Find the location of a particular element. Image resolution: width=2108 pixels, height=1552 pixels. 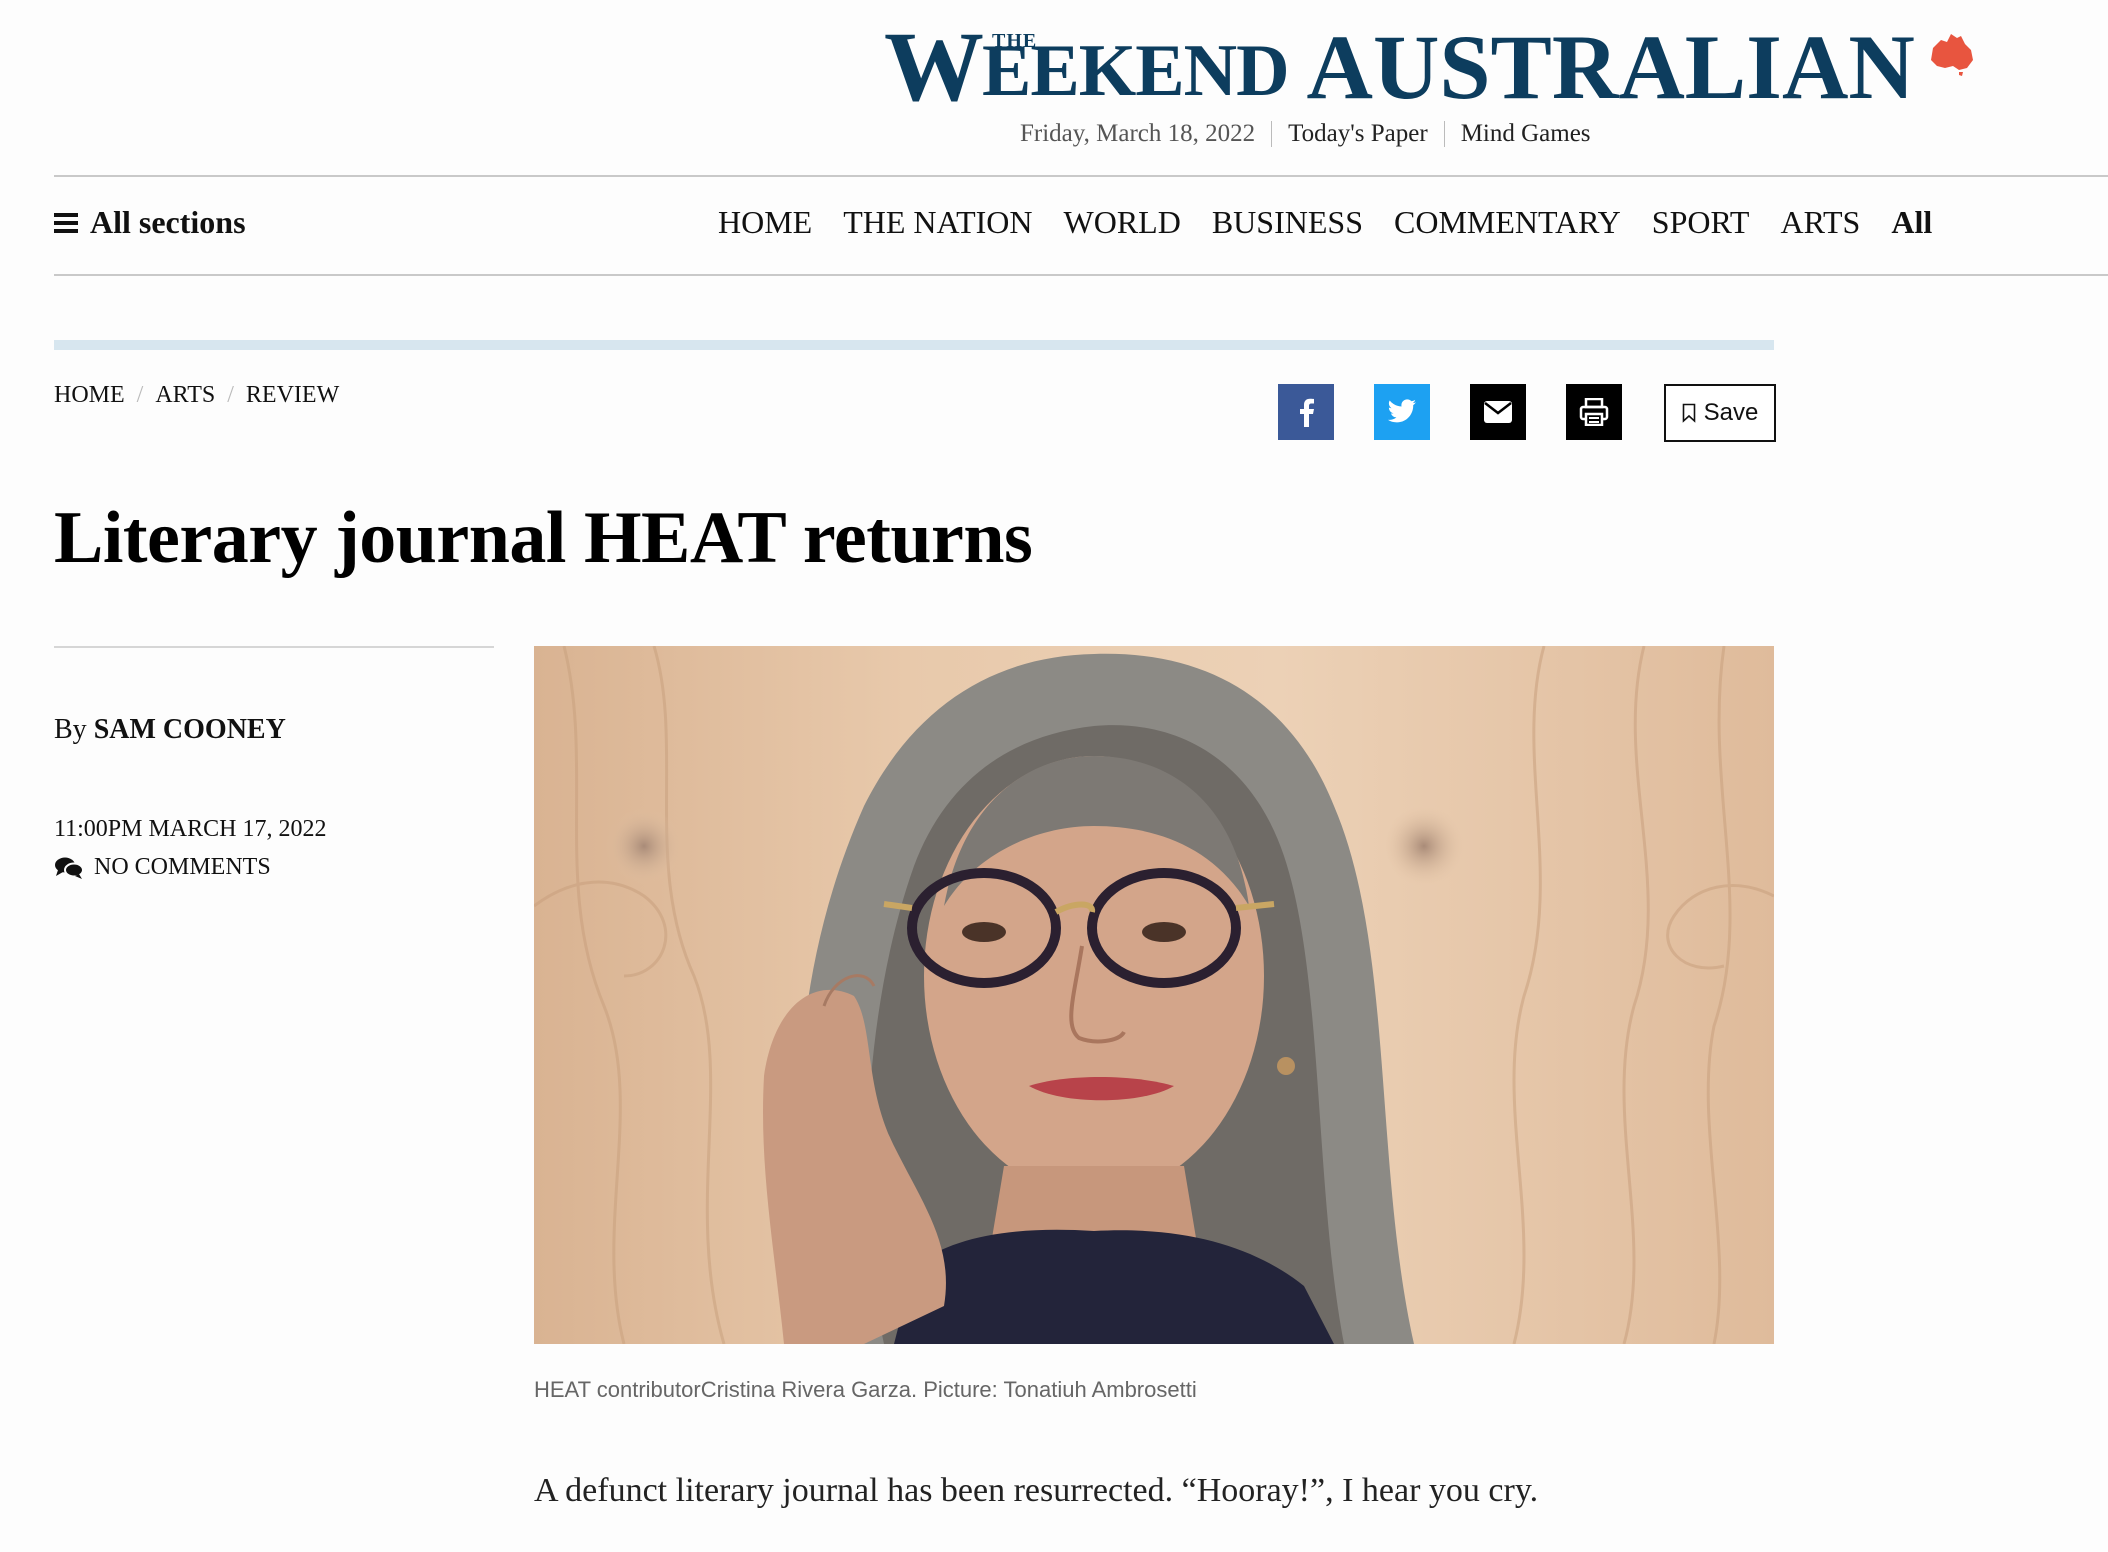

all-sections-button: All sections is located at coordinates (150, 222).